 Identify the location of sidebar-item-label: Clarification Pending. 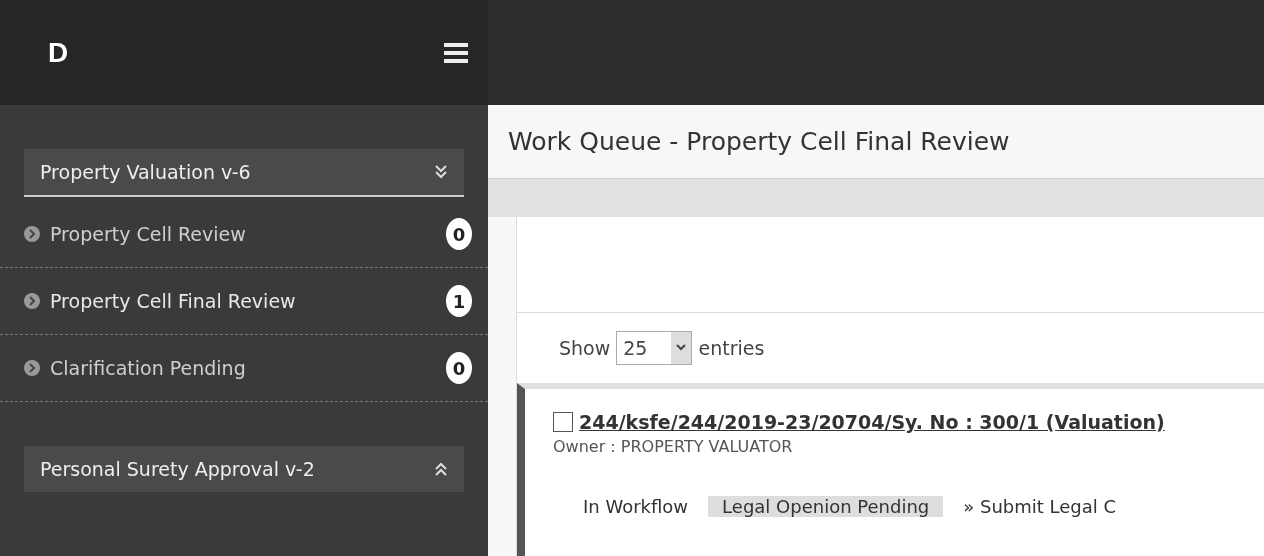
(148, 368).